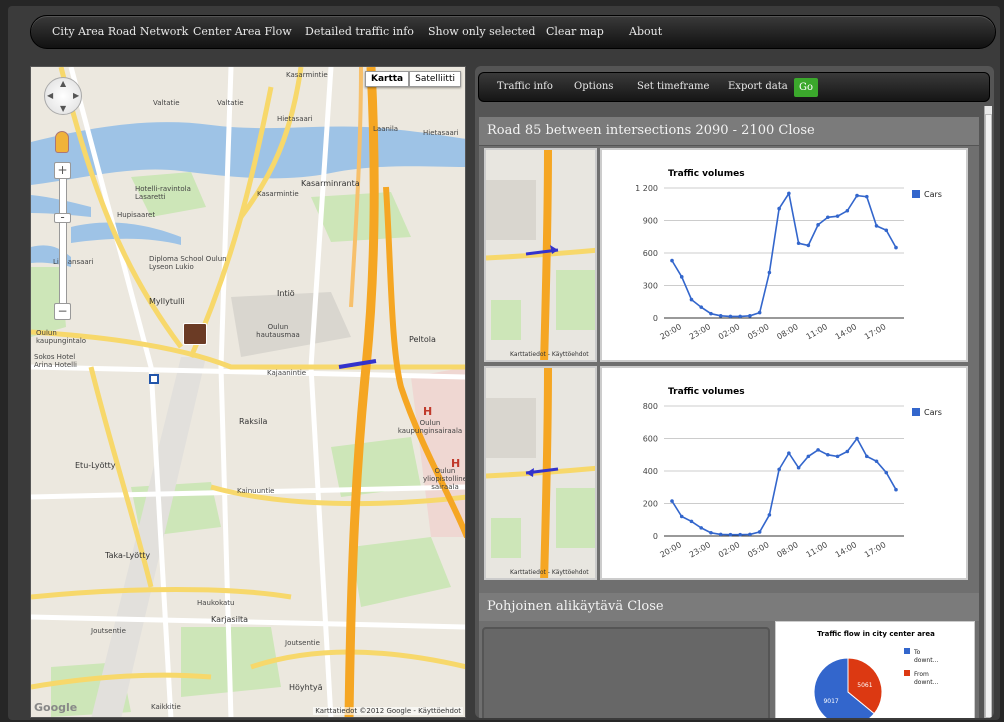 The image size is (1004, 722). I want to click on hospital-icon-2: H, so click(456, 463).